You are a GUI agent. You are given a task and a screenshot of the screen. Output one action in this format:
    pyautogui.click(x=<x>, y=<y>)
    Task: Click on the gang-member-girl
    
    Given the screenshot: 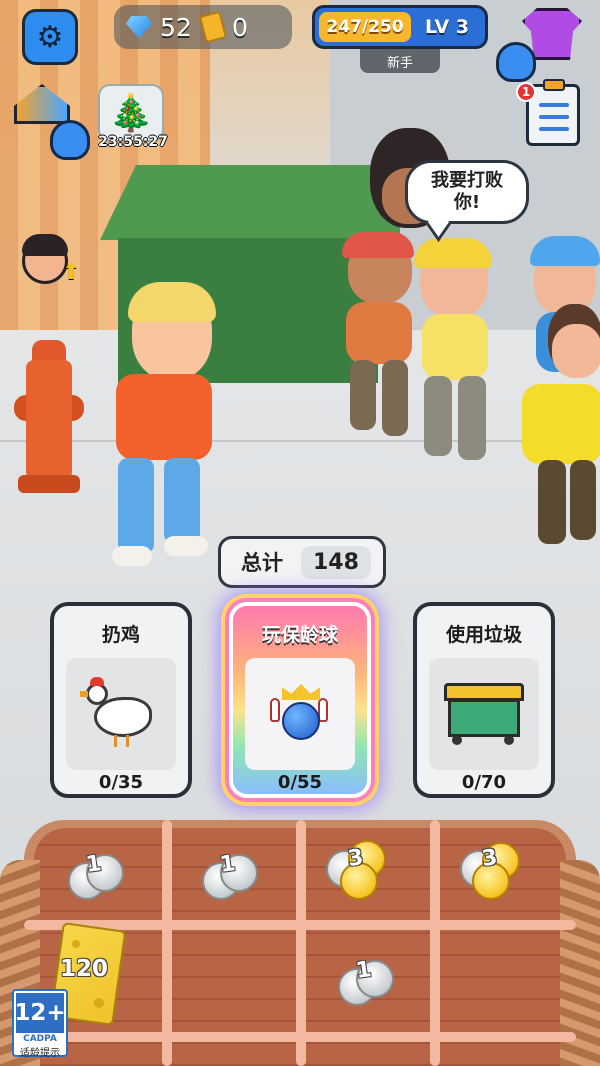 What is the action you would take?
    pyautogui.click(x=556, y=435)
    